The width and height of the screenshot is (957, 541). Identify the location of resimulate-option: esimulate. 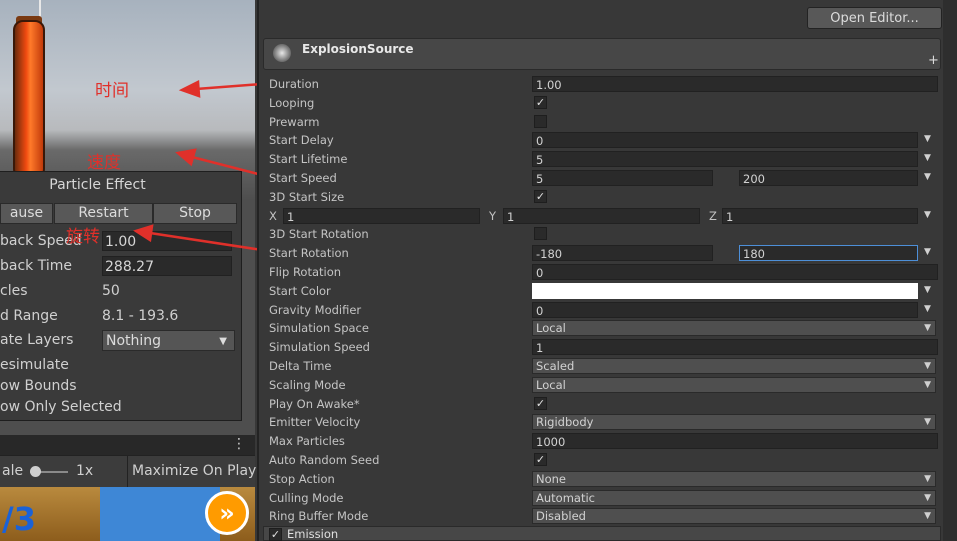
(34, 365).